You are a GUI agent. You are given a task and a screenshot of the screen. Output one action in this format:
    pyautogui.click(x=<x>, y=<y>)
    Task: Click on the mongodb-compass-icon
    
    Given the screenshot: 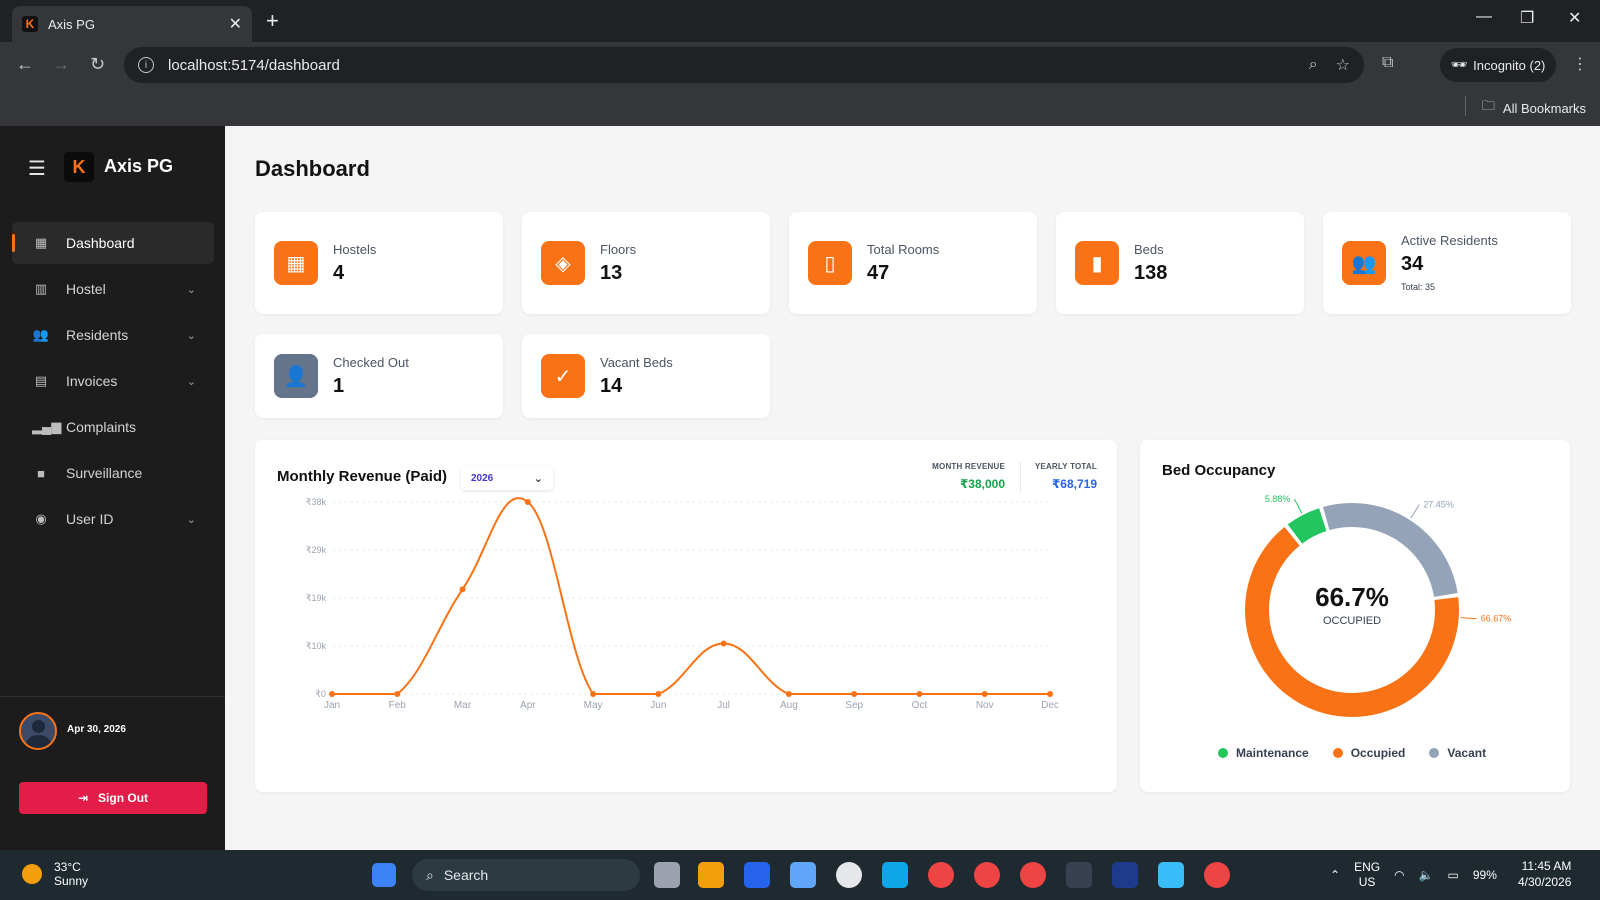 What is the action you would take?
    pyautogui.click(x=849, y=875)
    